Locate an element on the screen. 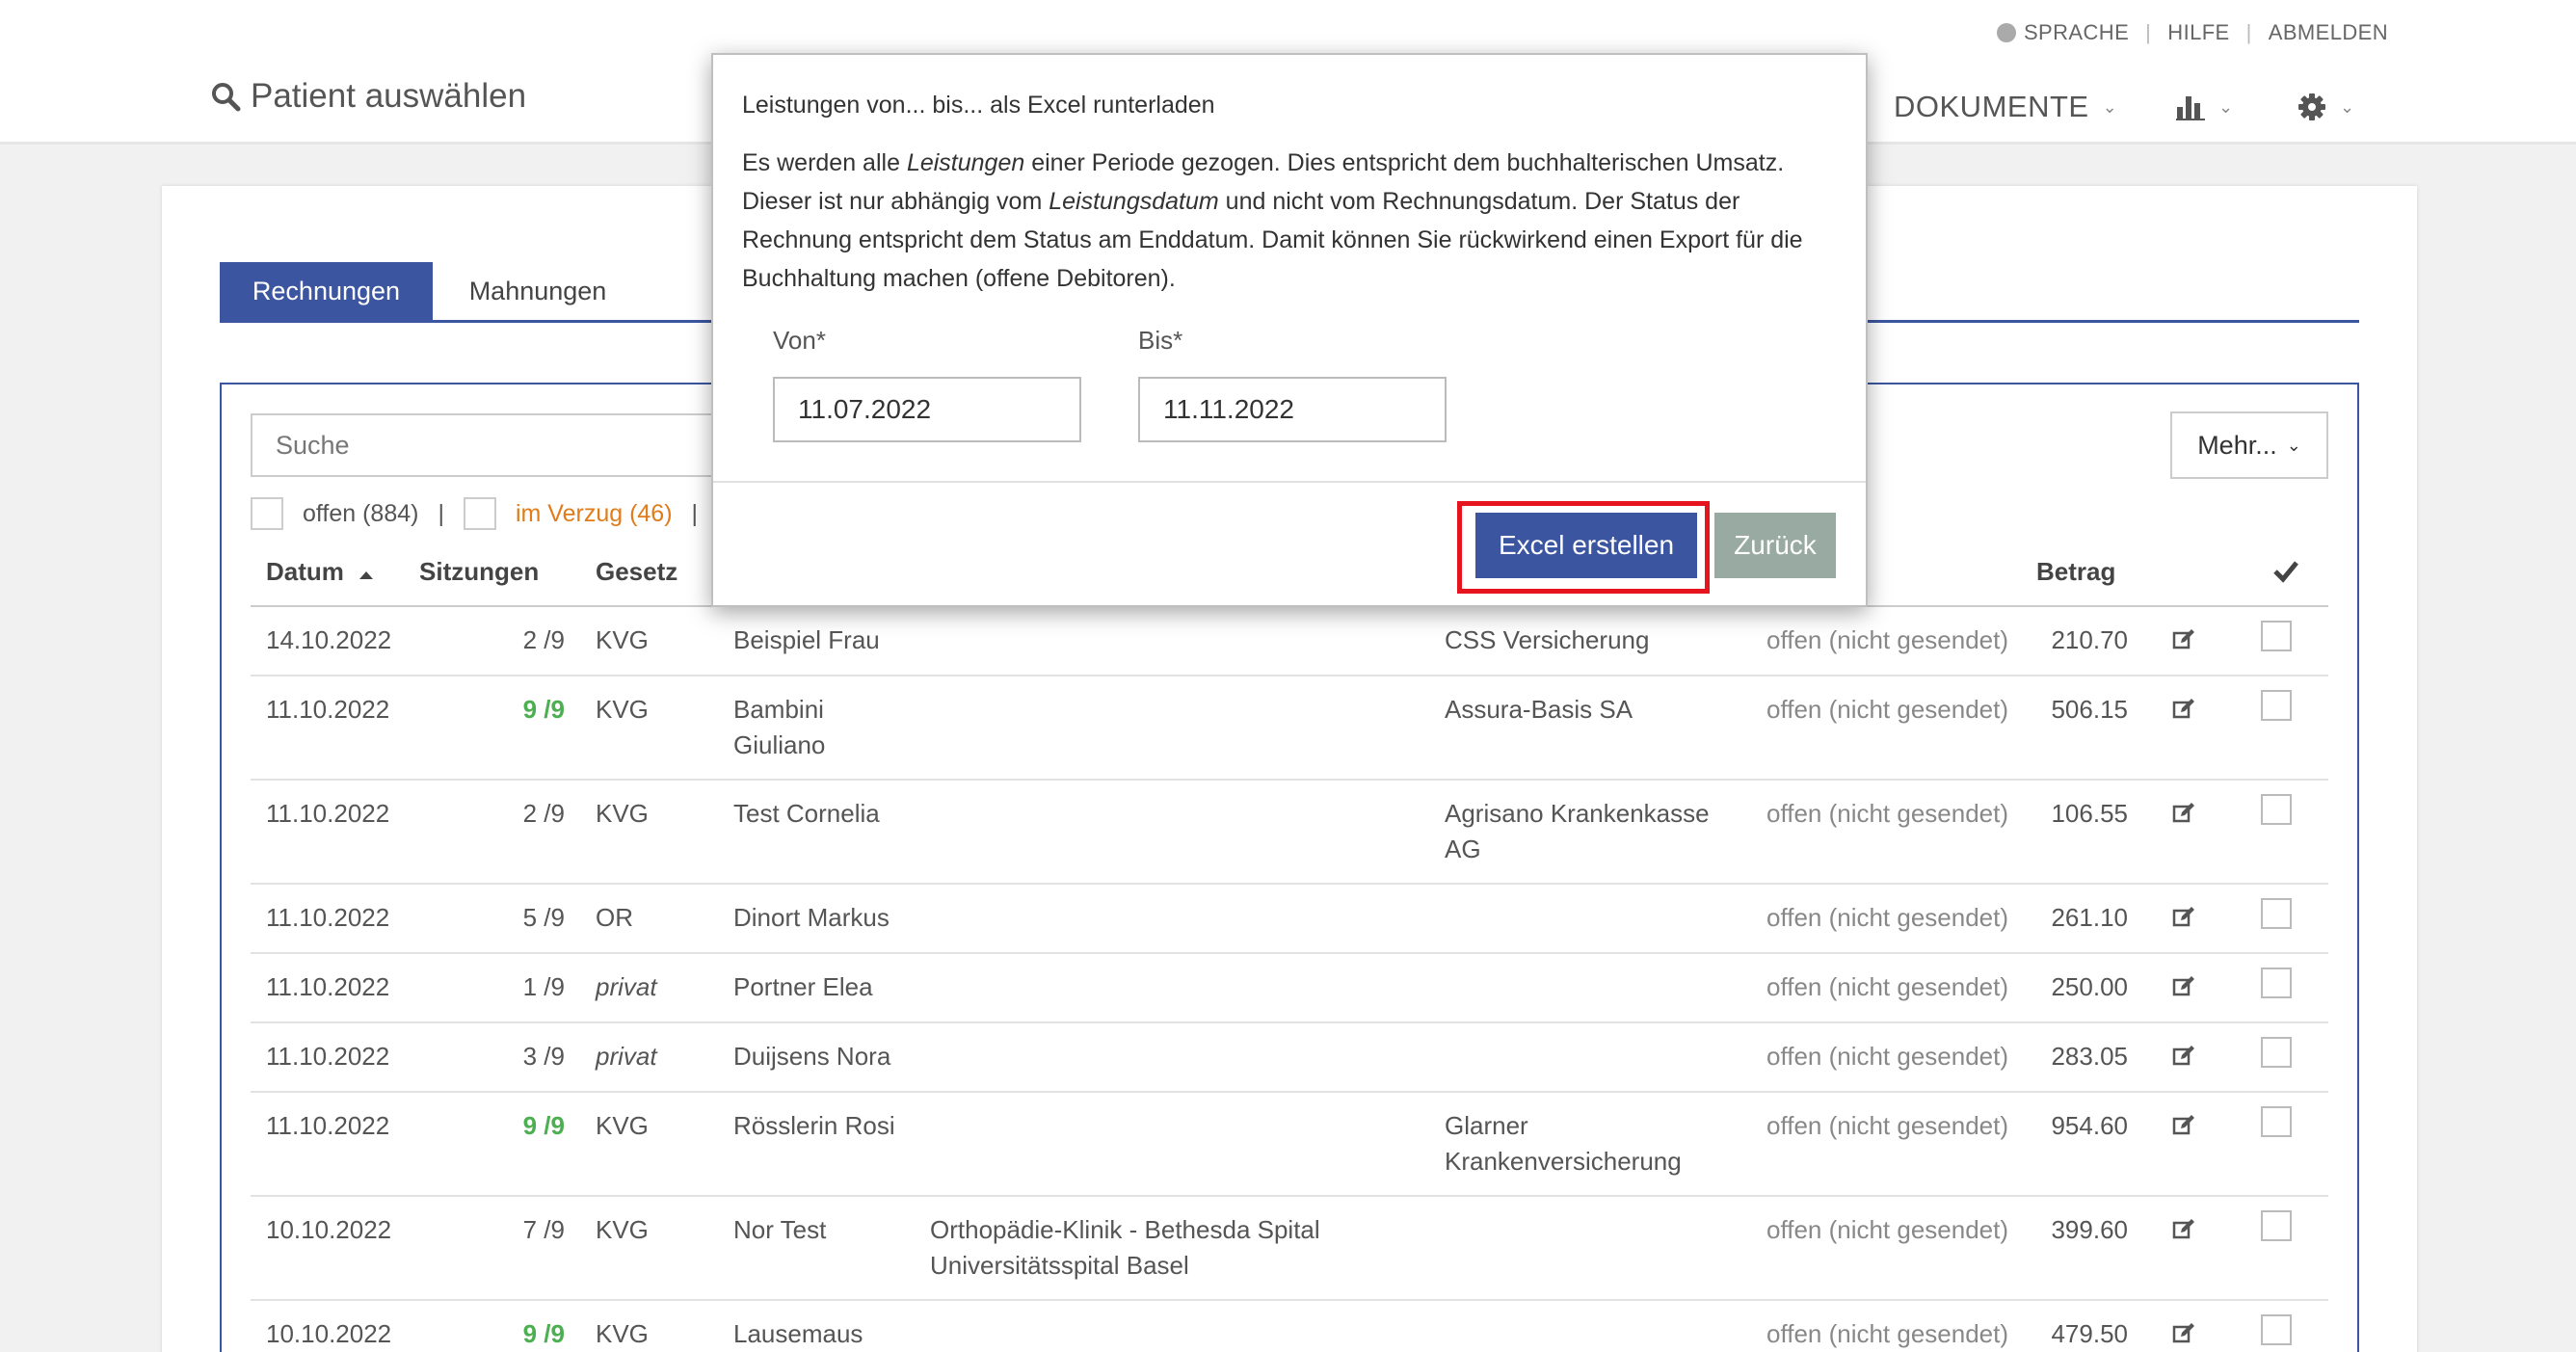 This screenshot has width=2576, height=1352. language-link: SPRACHE is located at coordinates (2076, 32).